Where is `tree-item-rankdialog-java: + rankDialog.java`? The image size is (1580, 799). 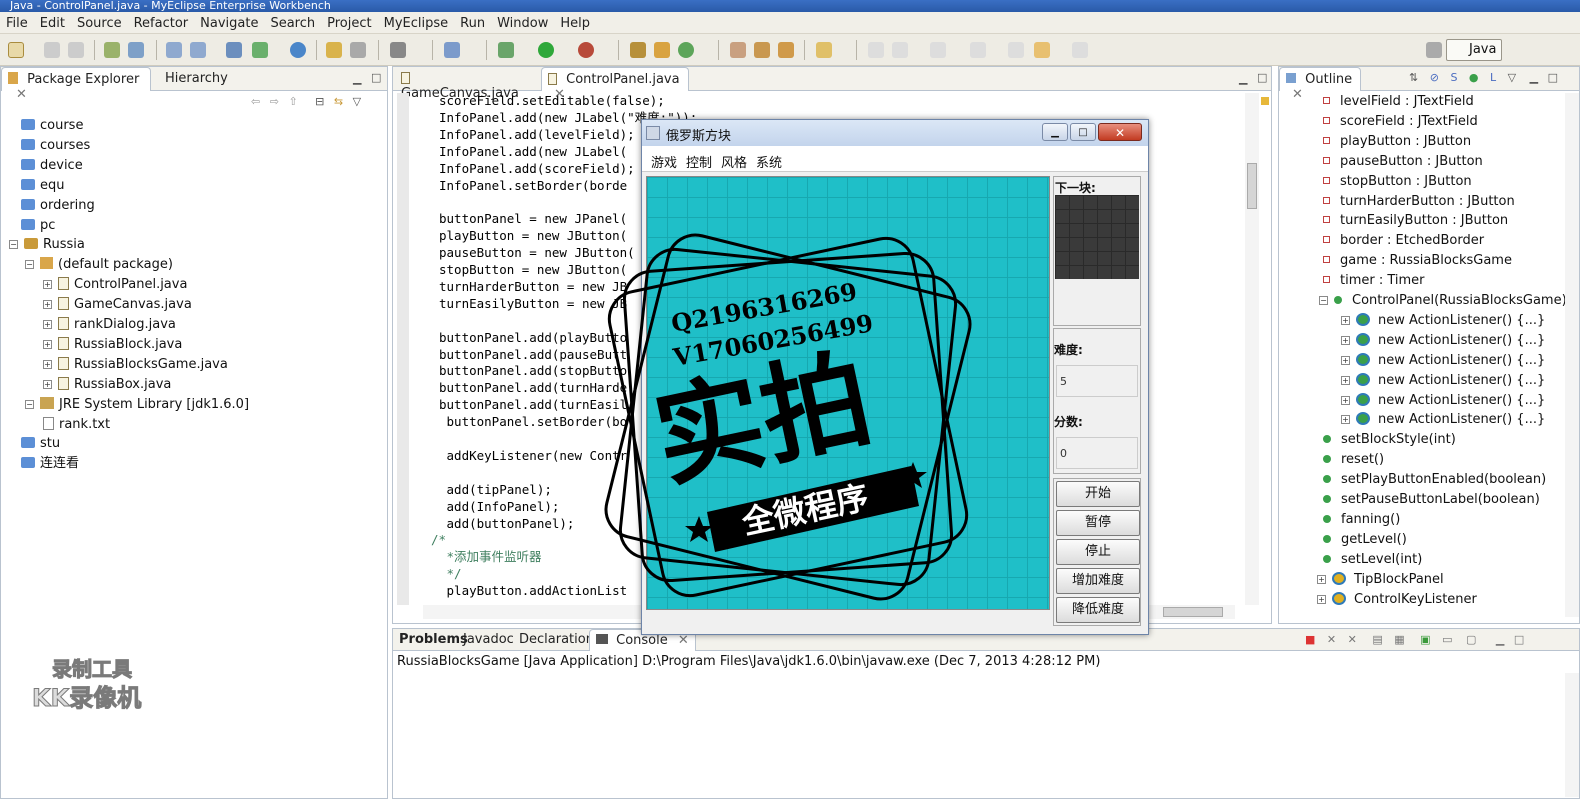
tree-item-rankdialog-java: + rankDialog.java is located at coordinates (109, 325).